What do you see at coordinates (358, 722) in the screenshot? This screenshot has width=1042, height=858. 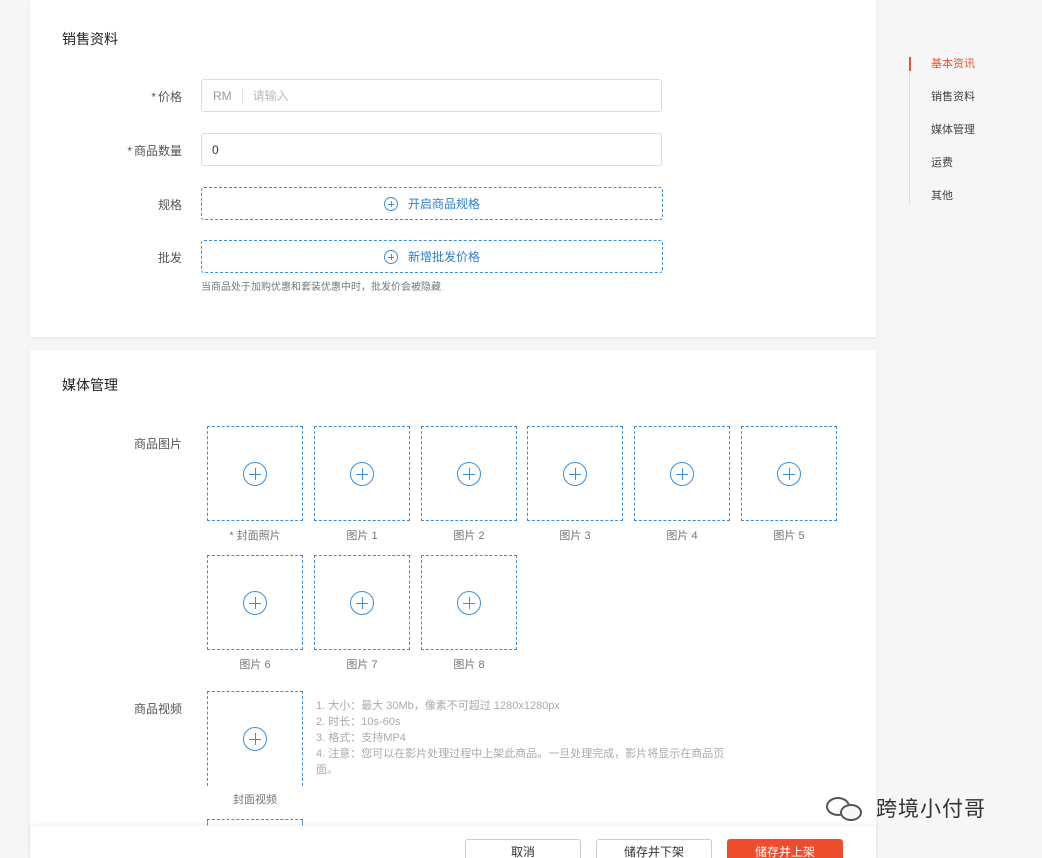 I see `video-note-duration: 2. 时长：10s-60s` at bounding box center [358, 722].